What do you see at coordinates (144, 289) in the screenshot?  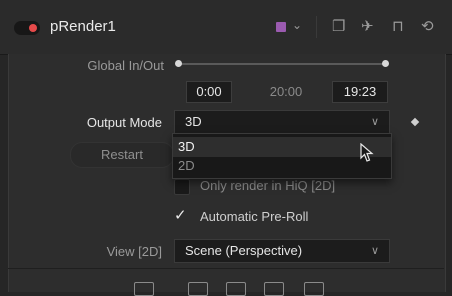 I see `tool-tab-1-icon` at bounding box center [144, 289].